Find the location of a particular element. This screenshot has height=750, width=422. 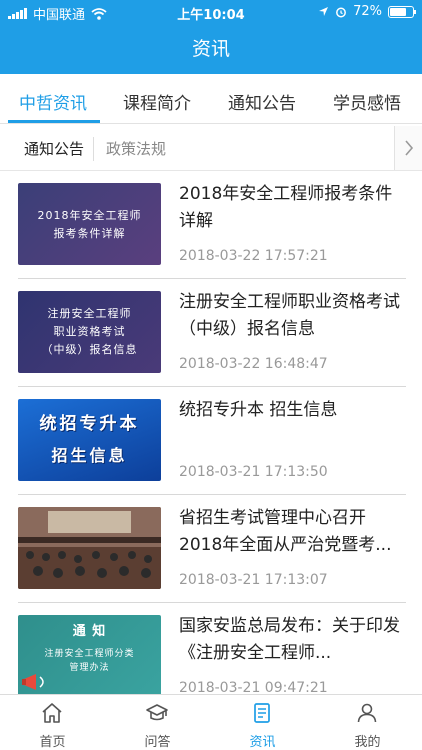

category-tabs: 中哲资讯 课程简介 通知公告 学员感悟 is located at coordinates (211, 99).